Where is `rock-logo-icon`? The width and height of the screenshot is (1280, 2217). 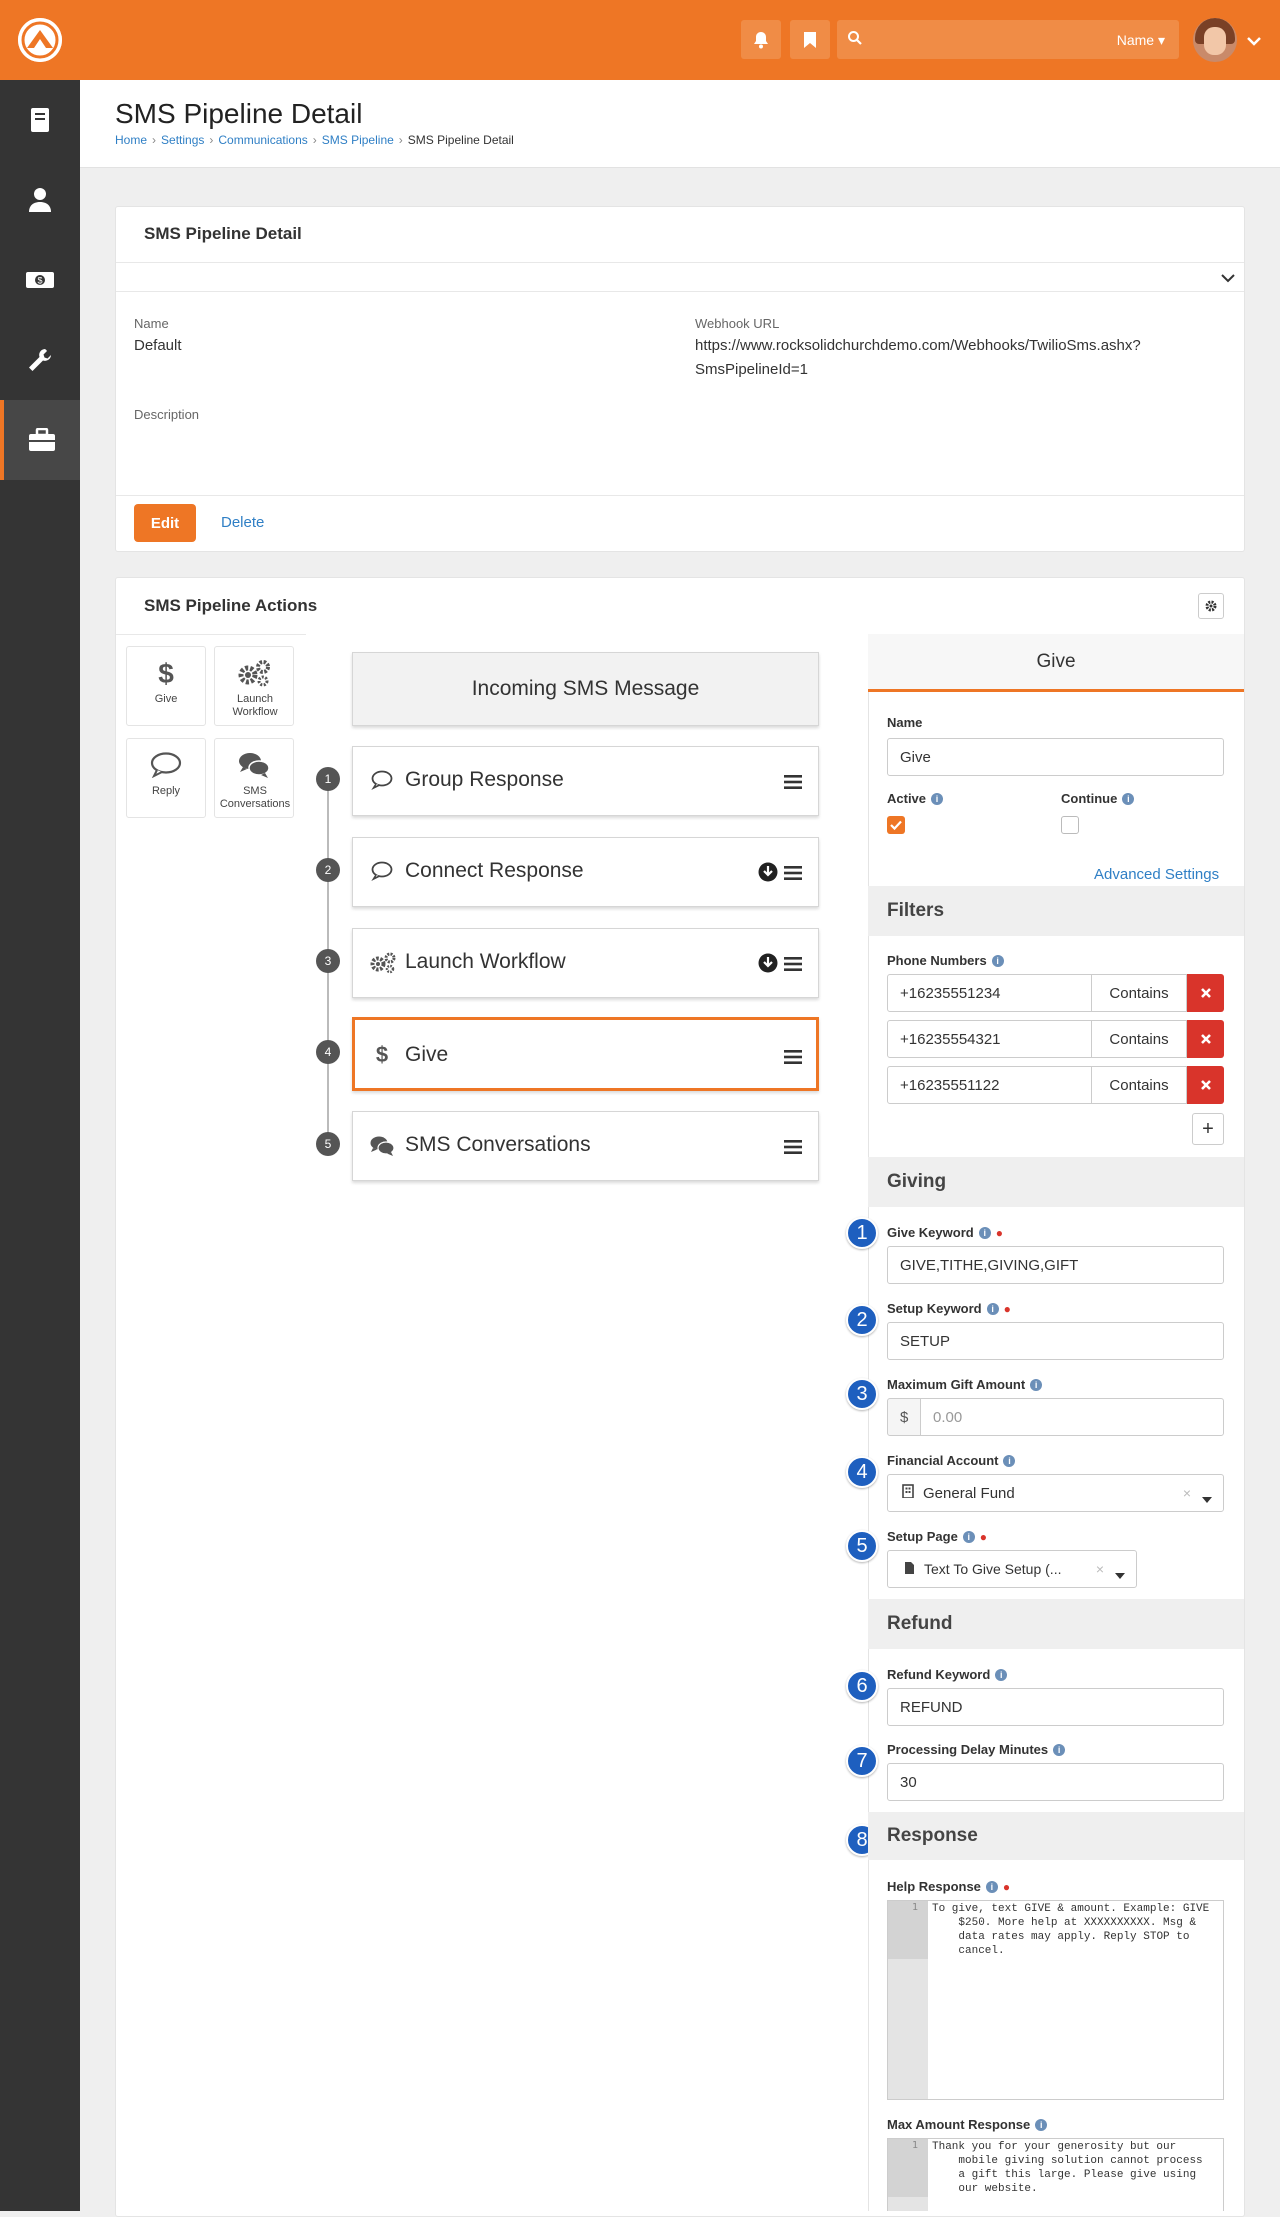 rock-logo-icon is located at coordinates (40, 40).